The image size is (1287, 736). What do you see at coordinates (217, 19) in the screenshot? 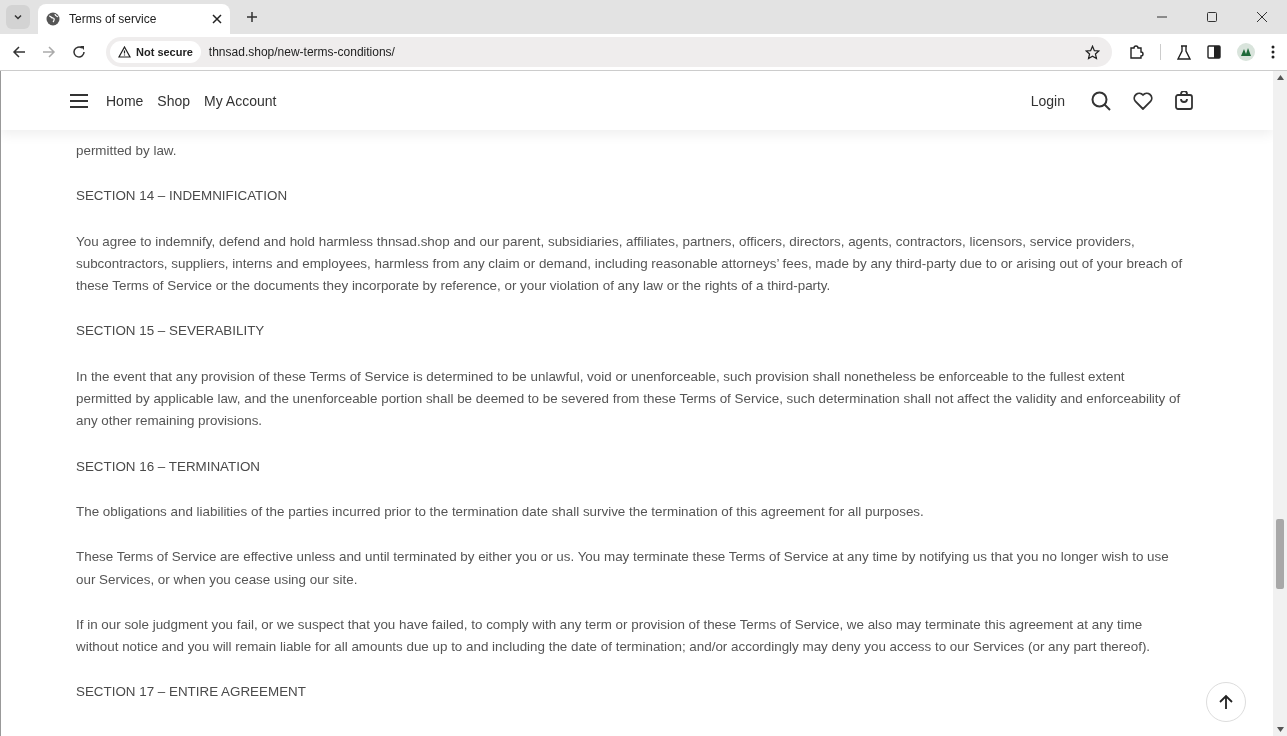
I see `close-icon` at bounding box center [217, 19].